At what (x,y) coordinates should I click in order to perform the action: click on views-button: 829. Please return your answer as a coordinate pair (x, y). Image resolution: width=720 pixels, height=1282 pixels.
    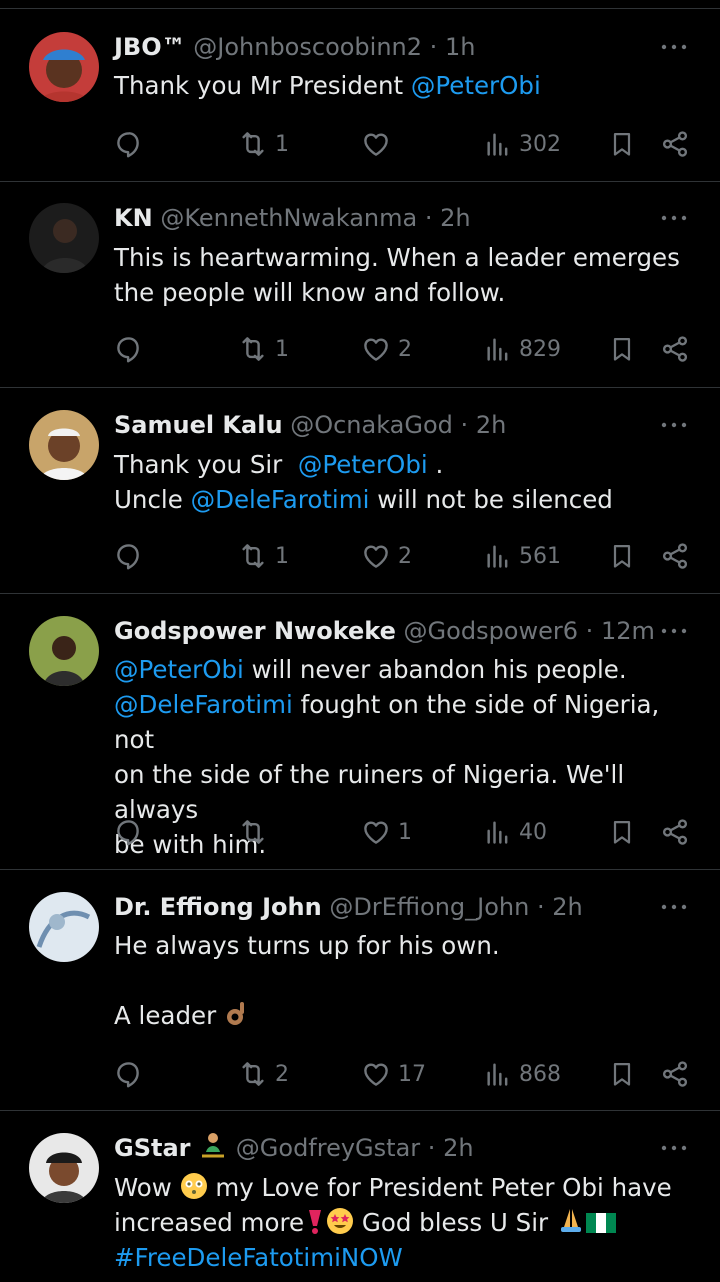
    Looking at the image, I should click on (522, 349).